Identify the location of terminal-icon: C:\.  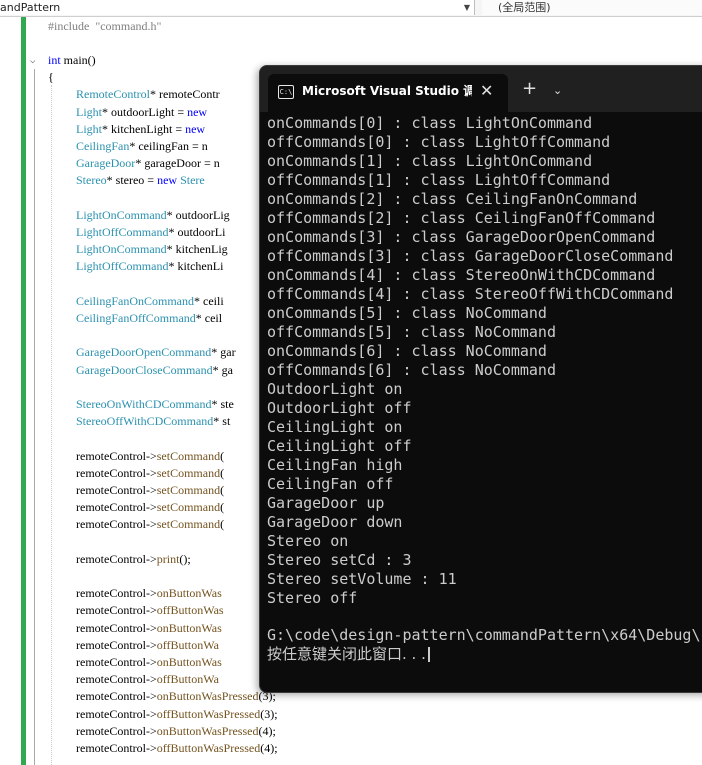
(286, 92).